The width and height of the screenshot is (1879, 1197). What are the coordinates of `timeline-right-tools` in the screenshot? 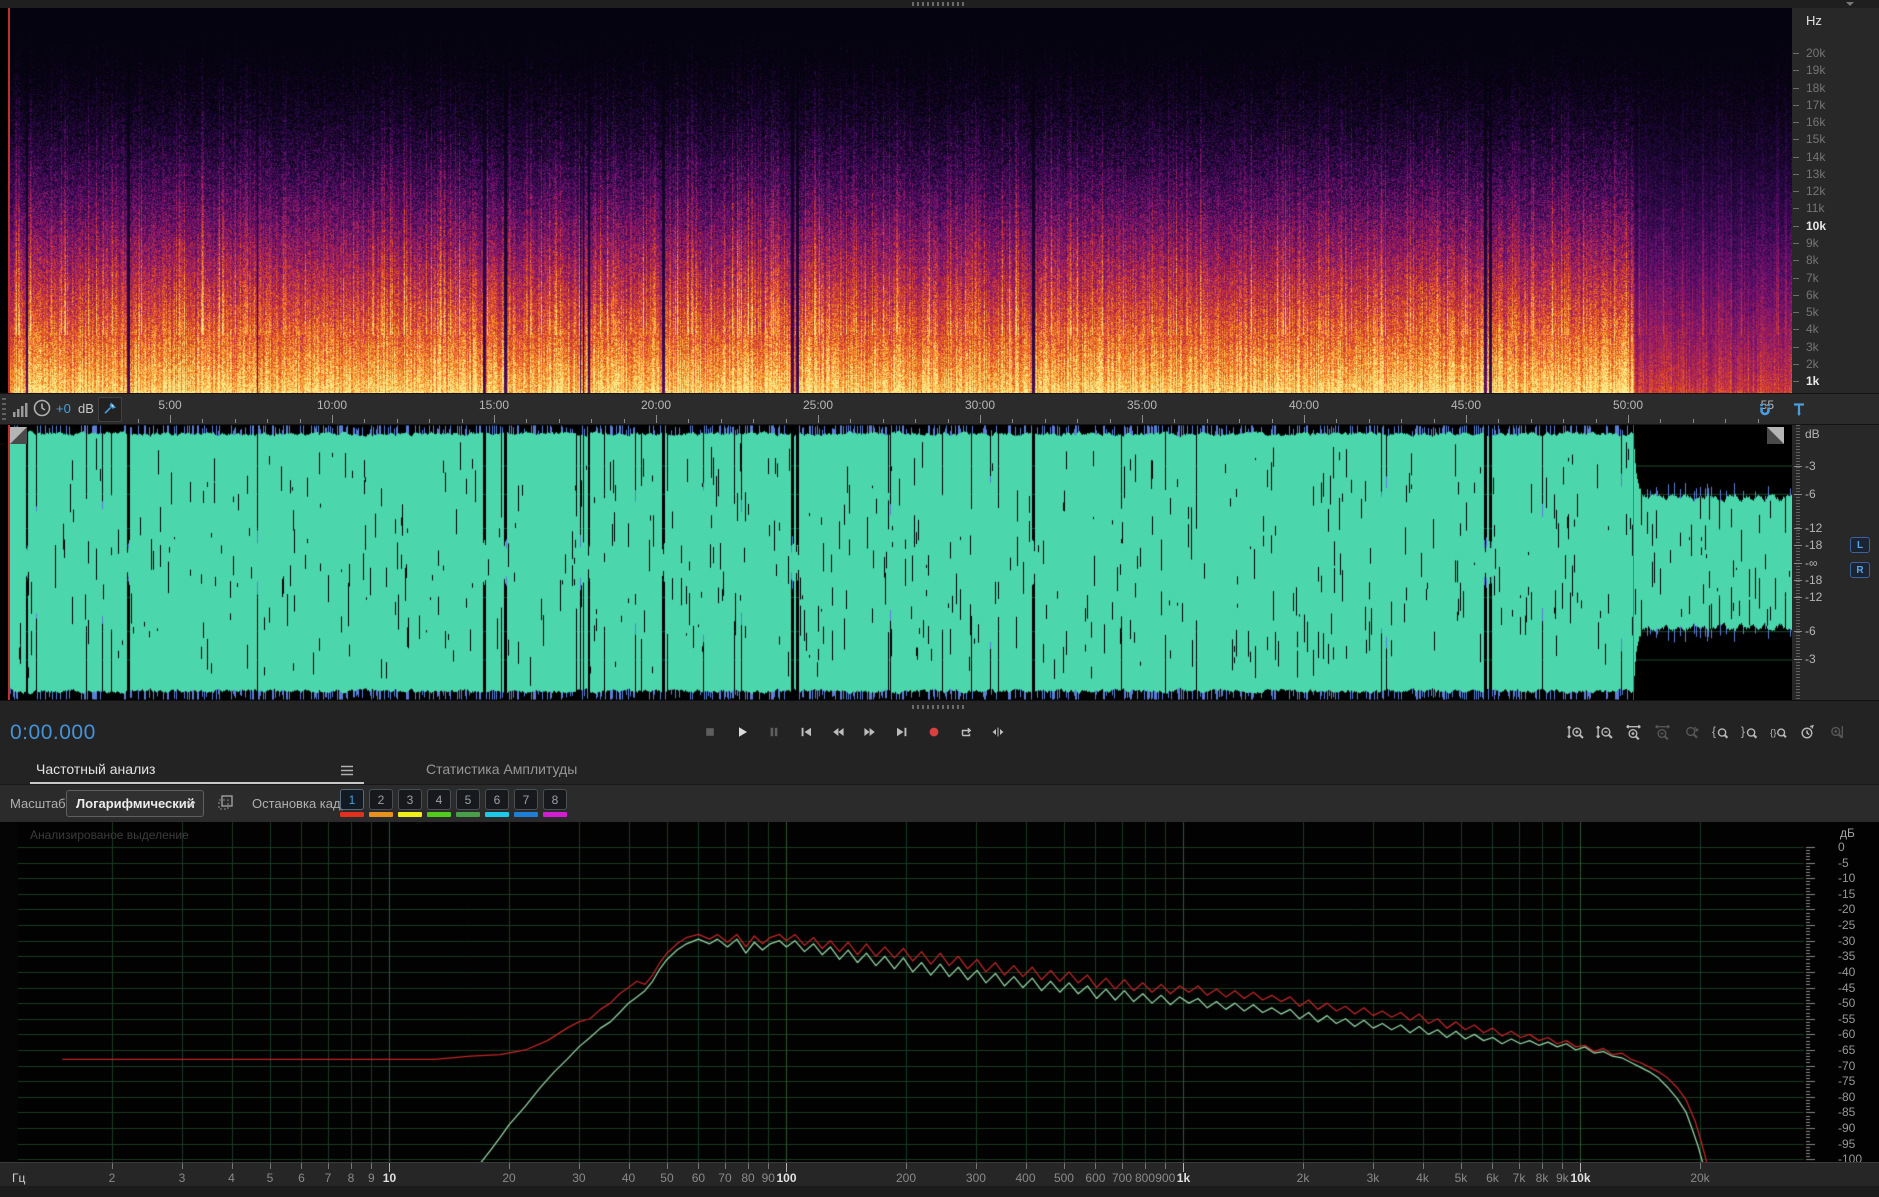 It's located at (1782, 409).